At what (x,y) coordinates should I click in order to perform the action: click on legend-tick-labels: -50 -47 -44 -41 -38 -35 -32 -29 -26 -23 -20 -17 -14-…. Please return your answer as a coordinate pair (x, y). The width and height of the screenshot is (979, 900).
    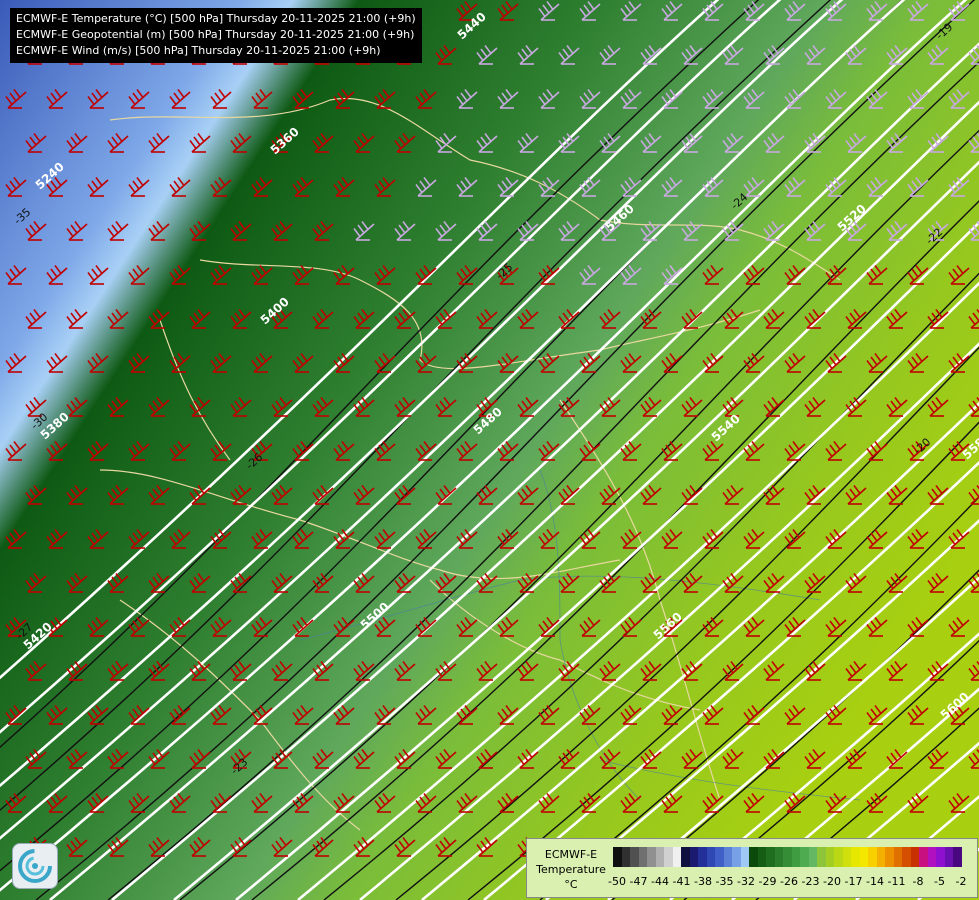
    Looking at the image, I should click on (790, 882).